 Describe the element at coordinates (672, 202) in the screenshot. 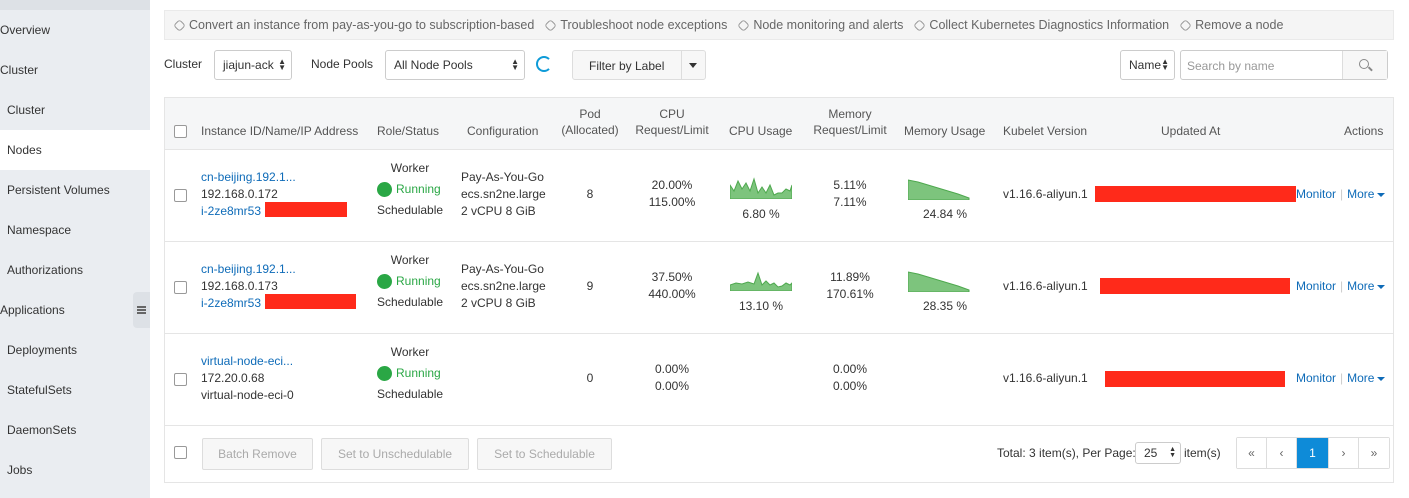

I see `cpu-limit: 115.00%` at that location.